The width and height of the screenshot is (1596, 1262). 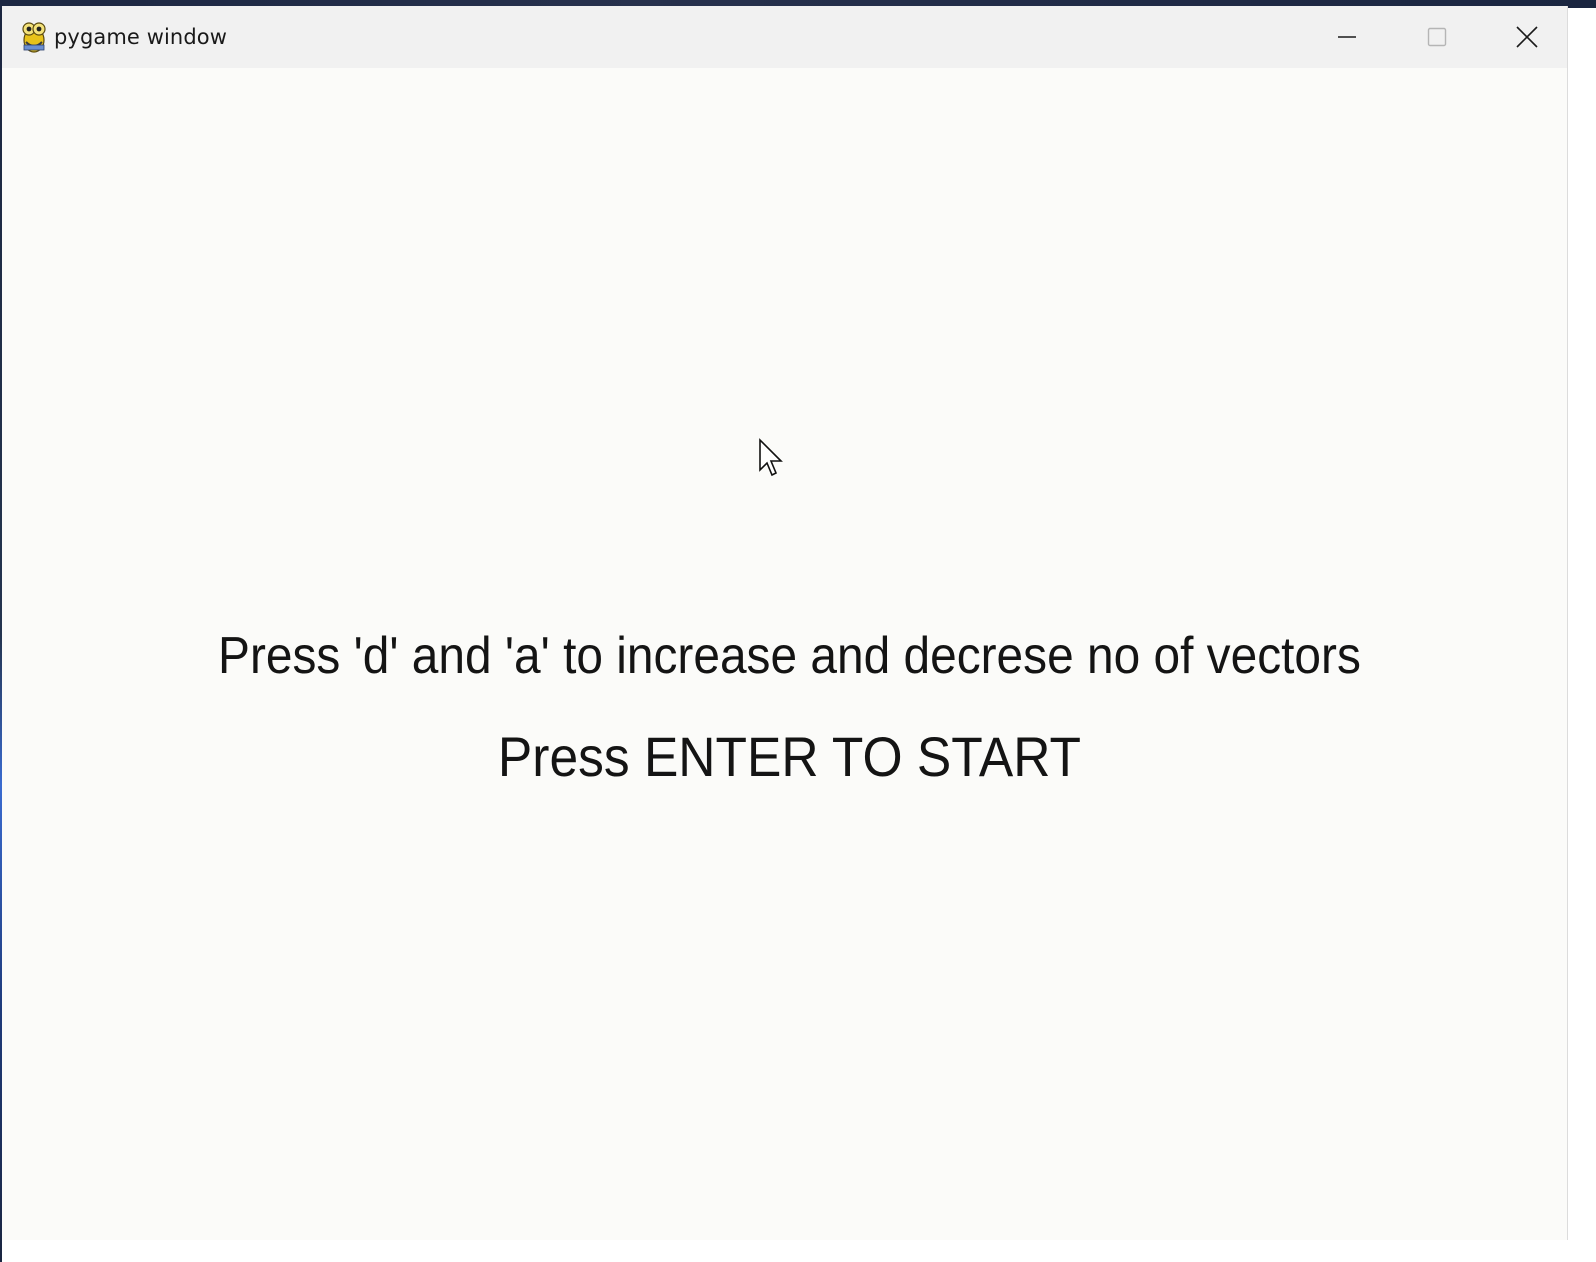 What do you see at coordinates (772, 459) in the screenshot?
I see `arrow-cursor-icon` at bounding box center [772, 459].